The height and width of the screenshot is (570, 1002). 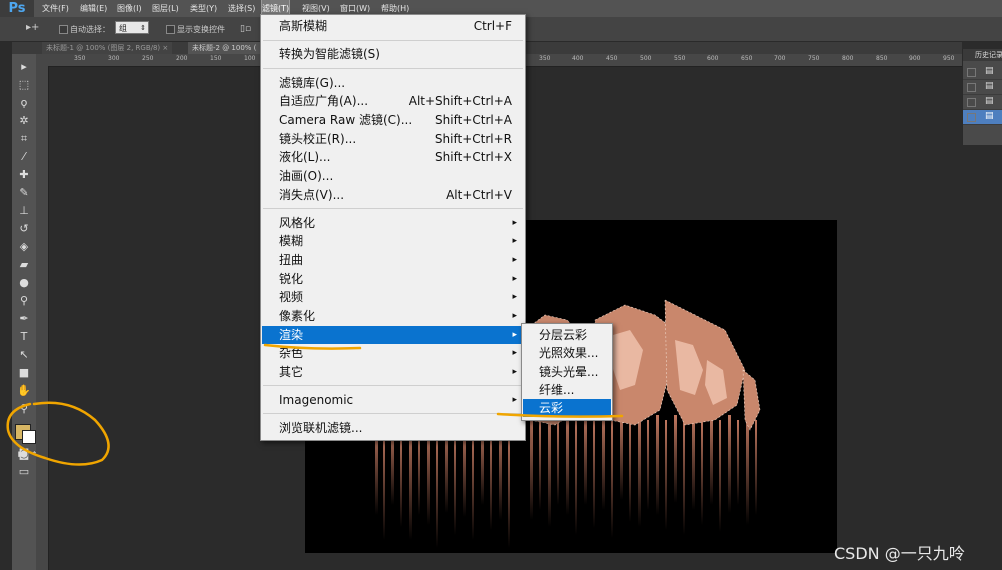 What do you see at coordinates (58, 433) in the screenshot?
I see `circle-annotation` at bounding box center [58, 433].